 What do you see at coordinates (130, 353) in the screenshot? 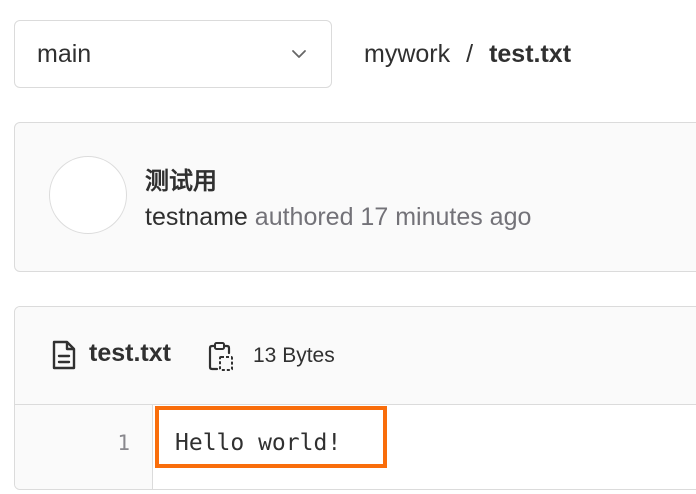
I see `file-name: test.txt` at bounding box center [130, 353].